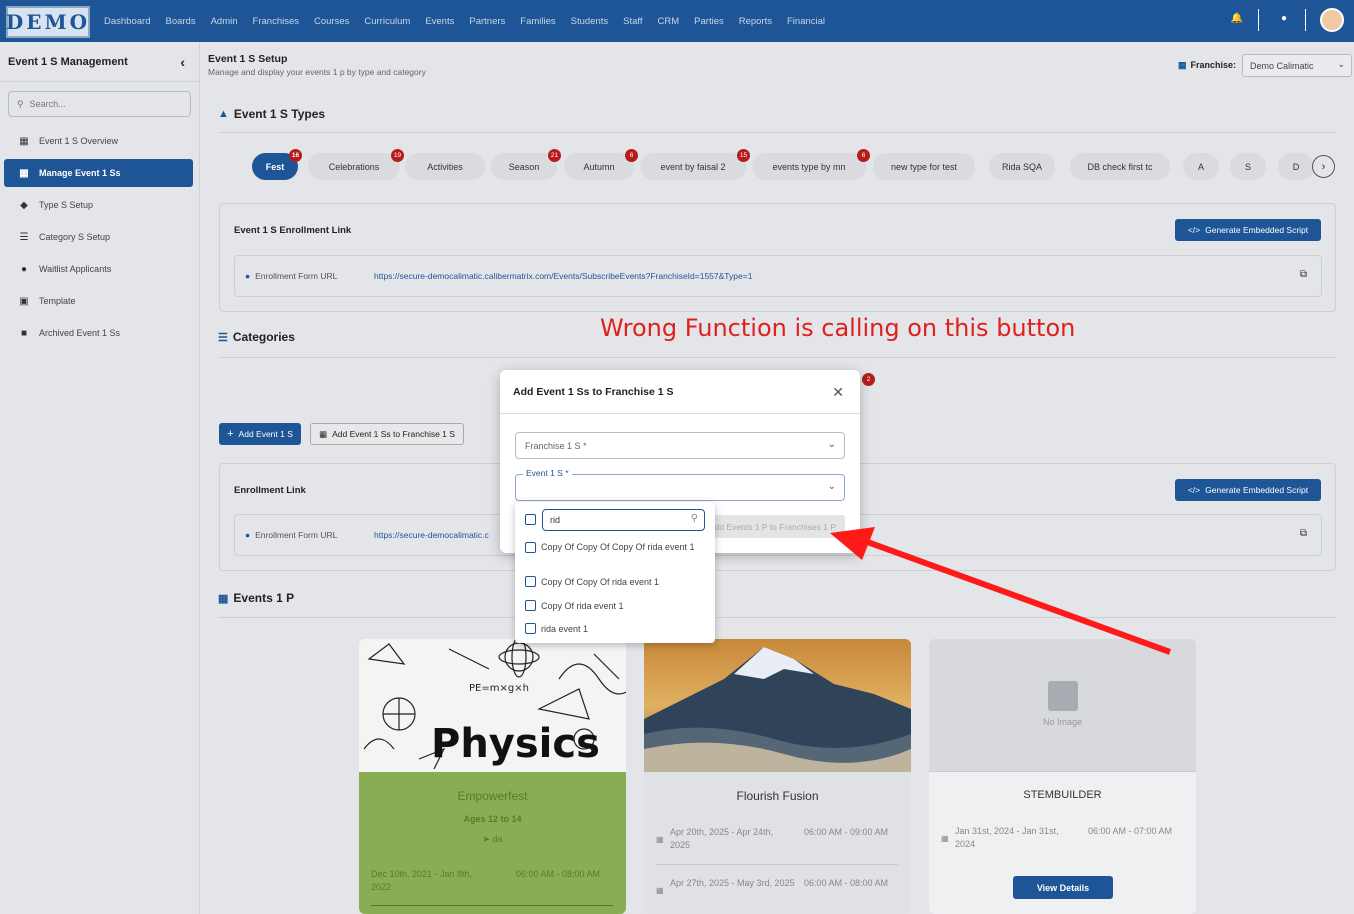  I want to click on arrow-line, so click(1016, 596).